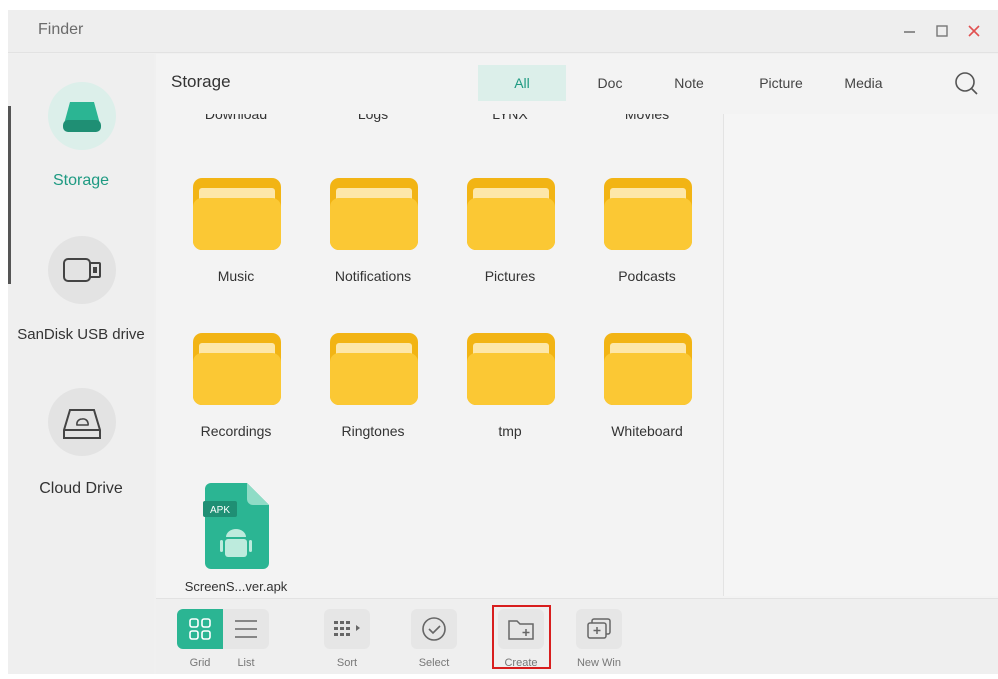 This screenshot has height=679, width=998. What do you see at coordinates (81, 364) in the screenshot?
I see `sidebar: Storage SanDisk USB drive Cloud Drive` at bounding box center [81, 364].